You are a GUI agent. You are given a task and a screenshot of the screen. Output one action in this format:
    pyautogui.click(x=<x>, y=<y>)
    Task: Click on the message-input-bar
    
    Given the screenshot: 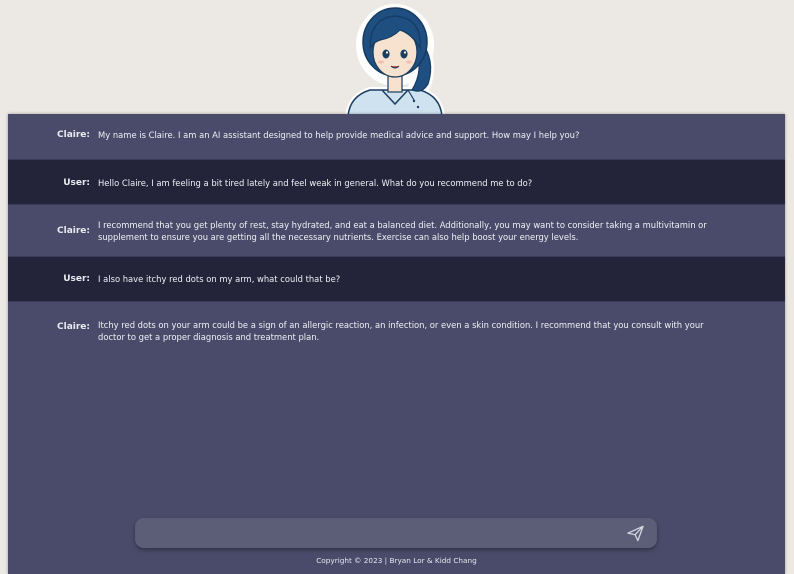 What is the action you would take?
    pyautogui.click(x=396, y=533)
    